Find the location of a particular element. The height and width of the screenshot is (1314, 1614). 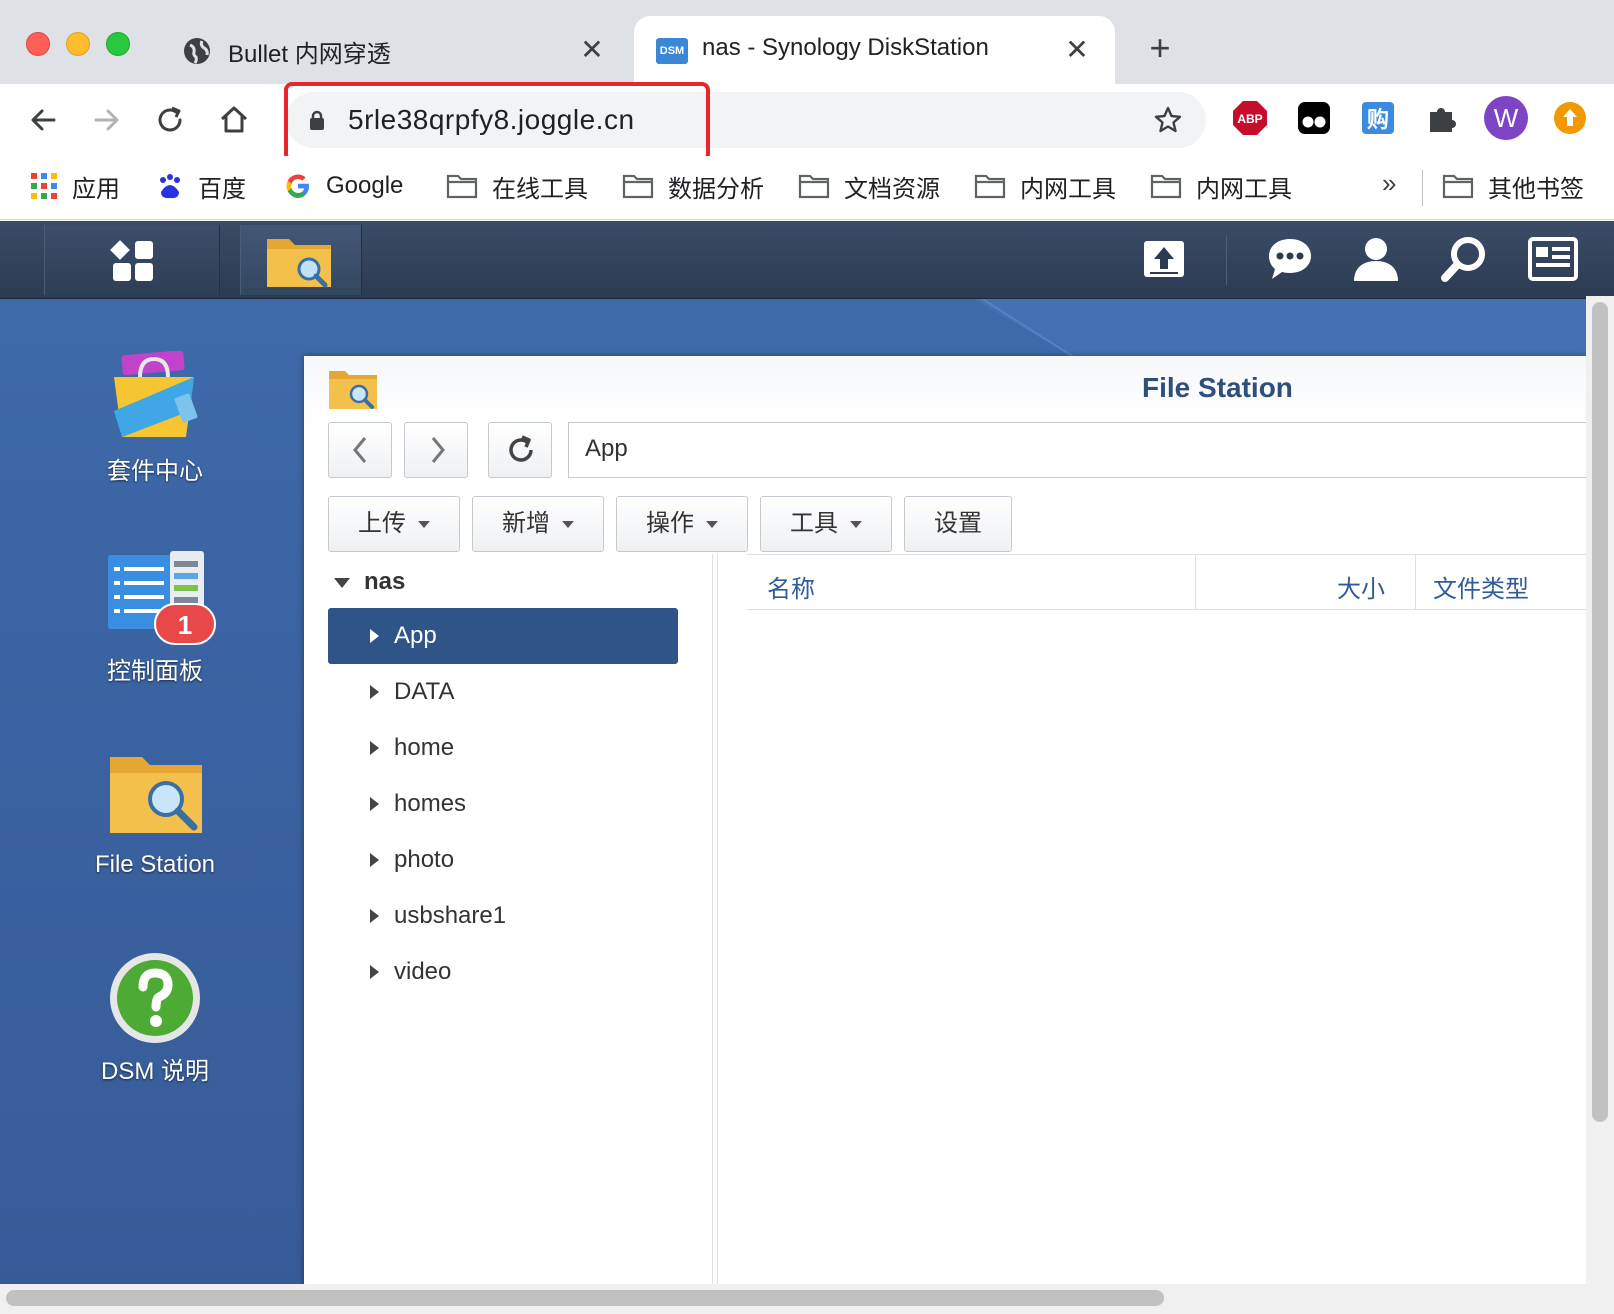

tab-nas-diskstation: DSM nas - Synology DiskStation ✕ is located at coordinates (874, 50).